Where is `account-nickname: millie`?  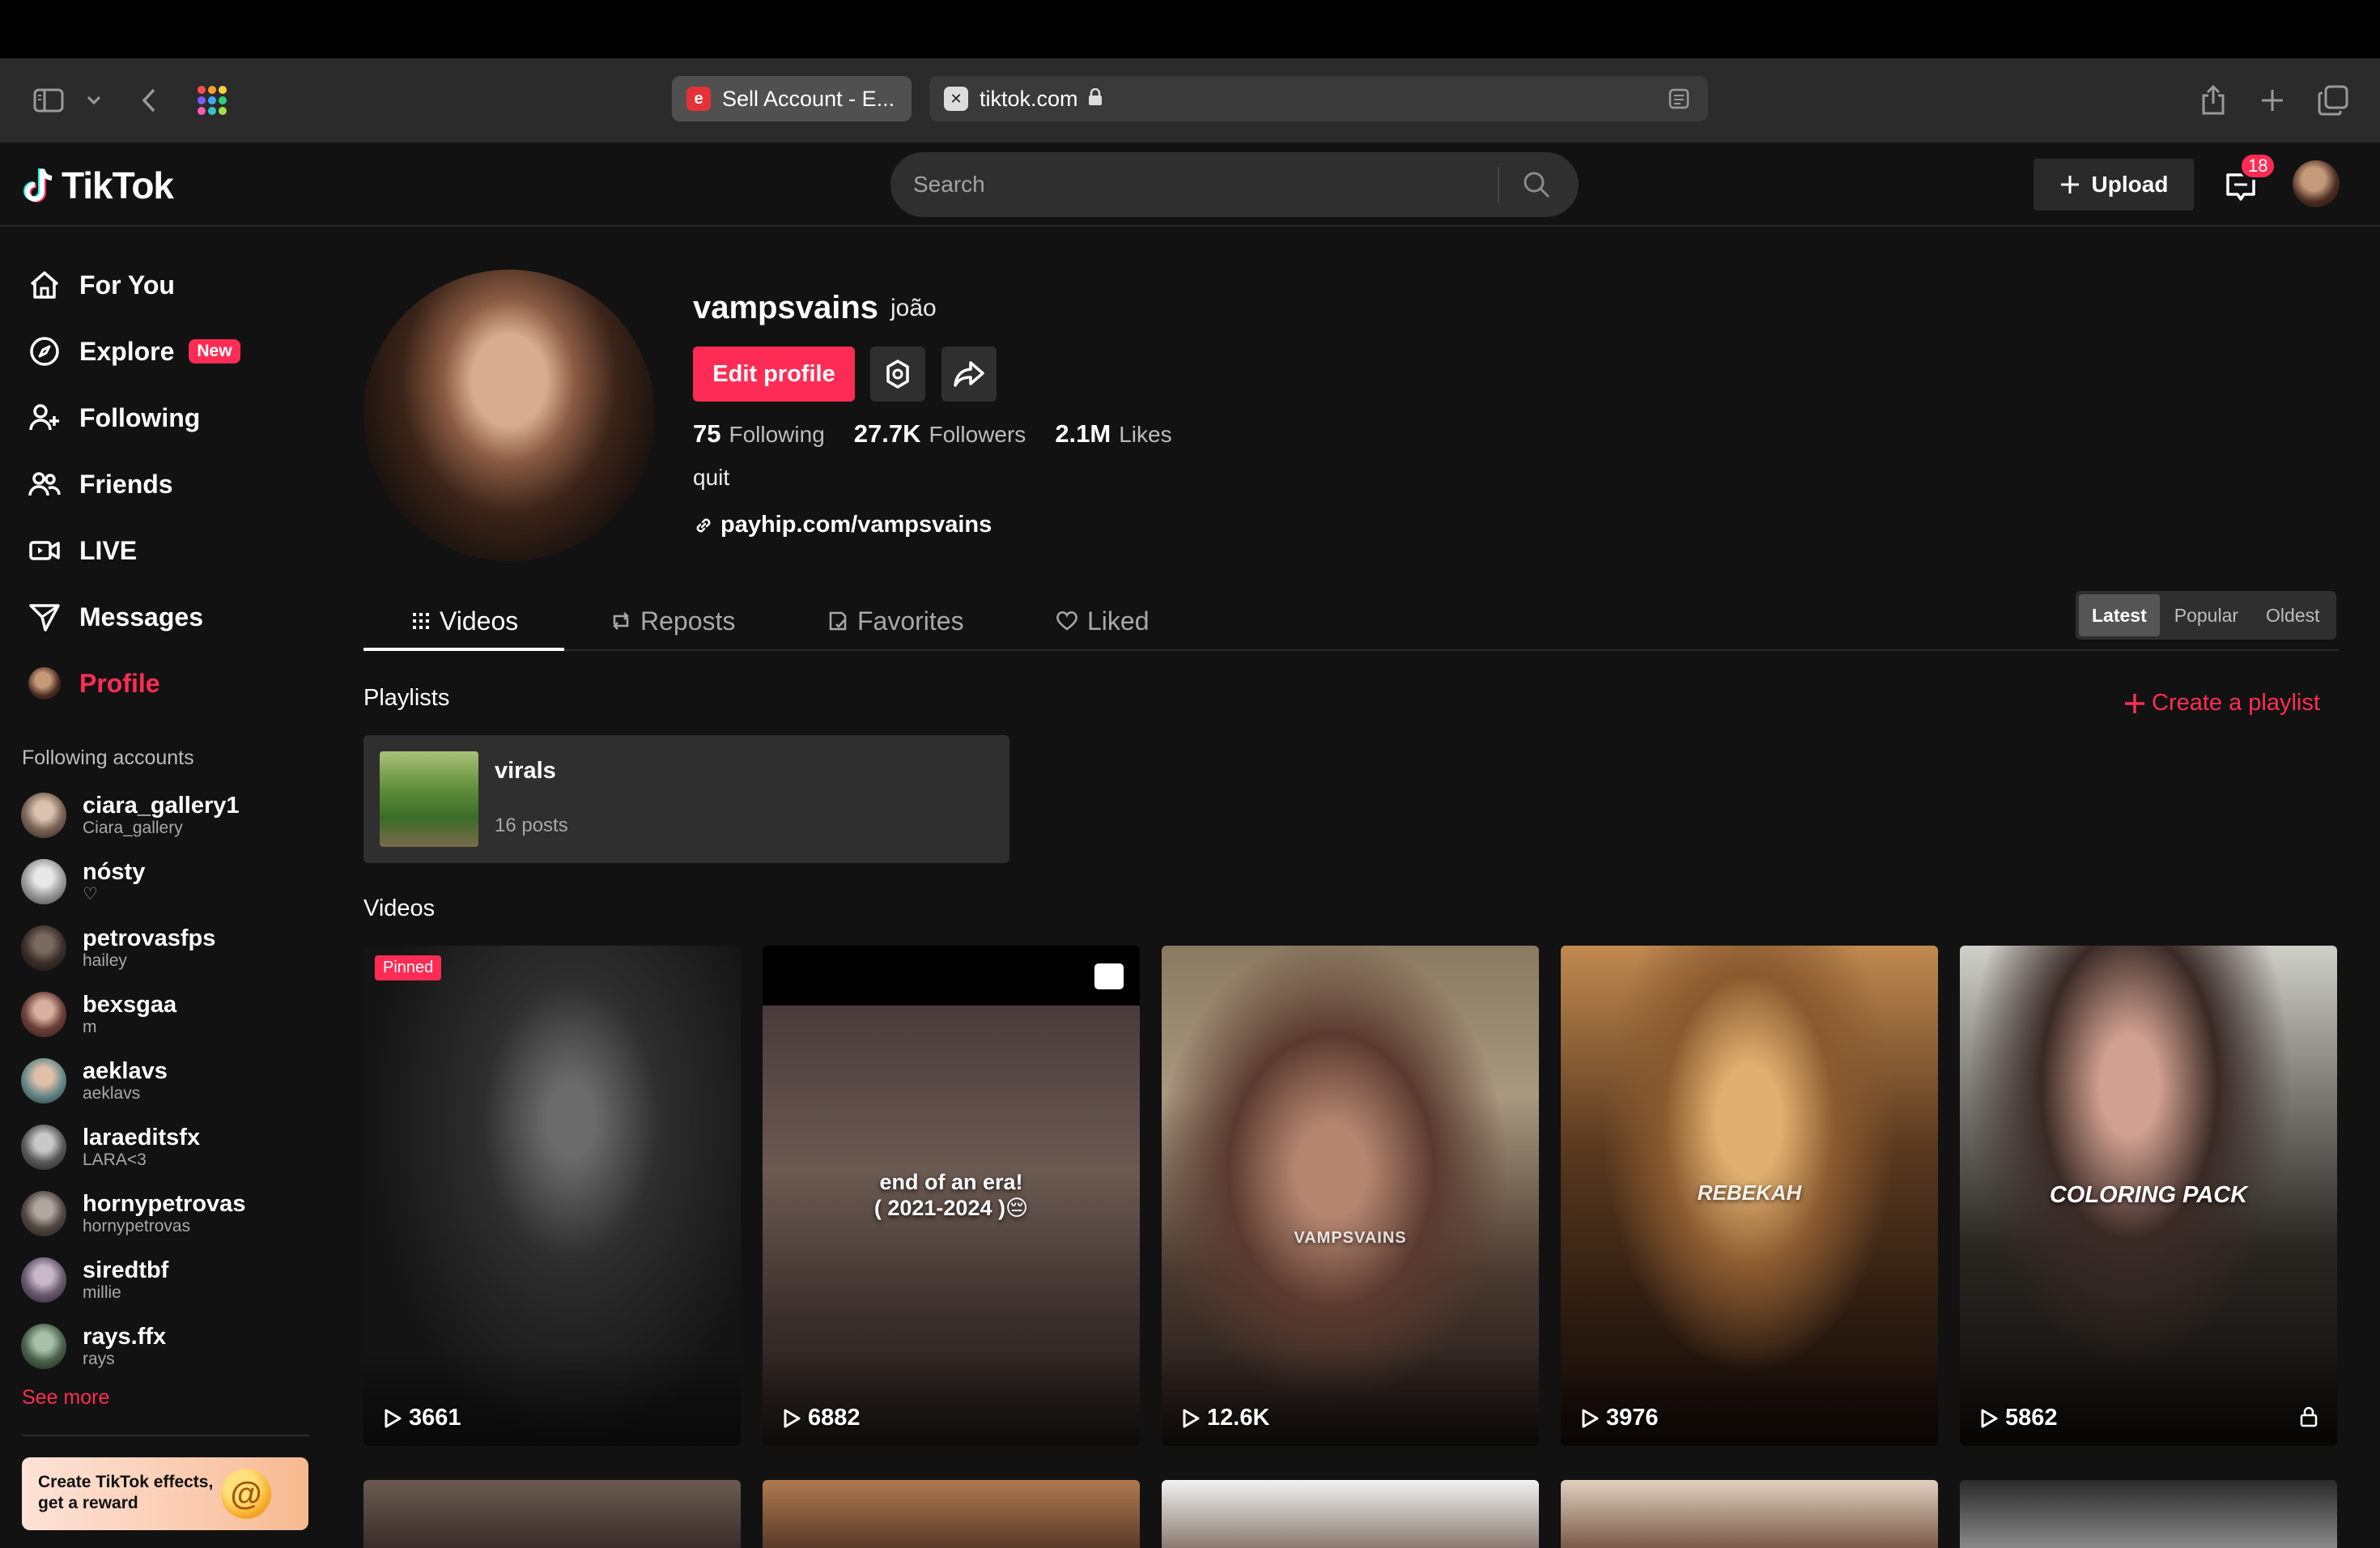 account-nickname: millie is located at coordinates (102, 1293).